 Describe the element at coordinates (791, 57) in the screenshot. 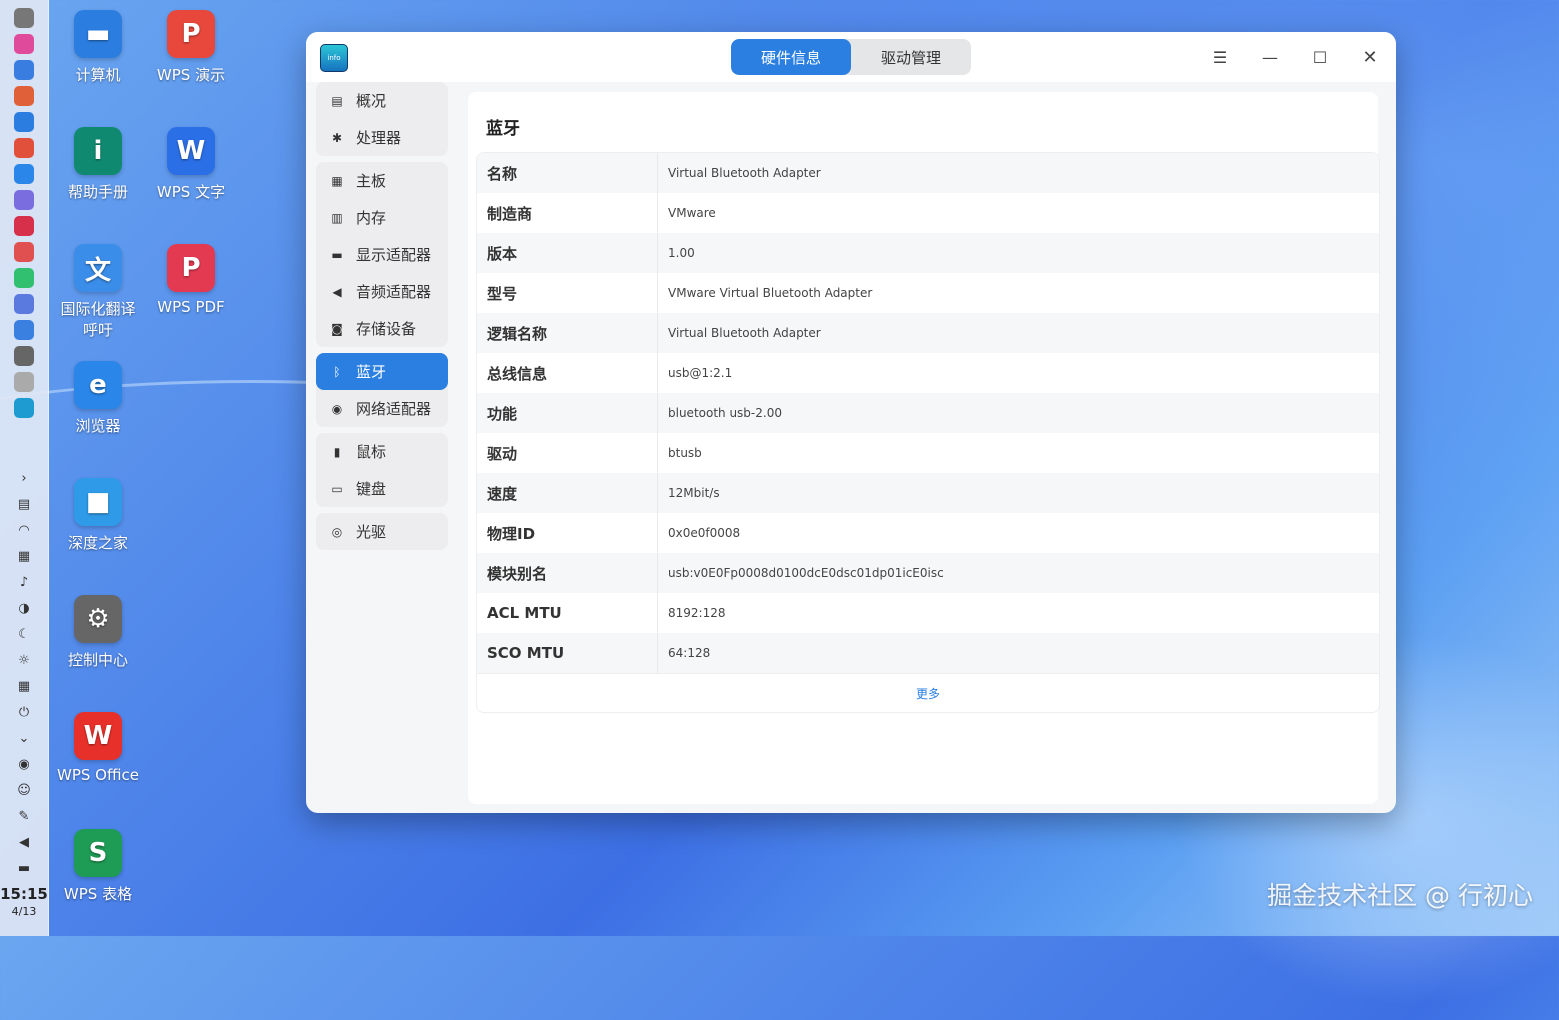

I see `tab-hardware-info: 硬件信息` at that location.